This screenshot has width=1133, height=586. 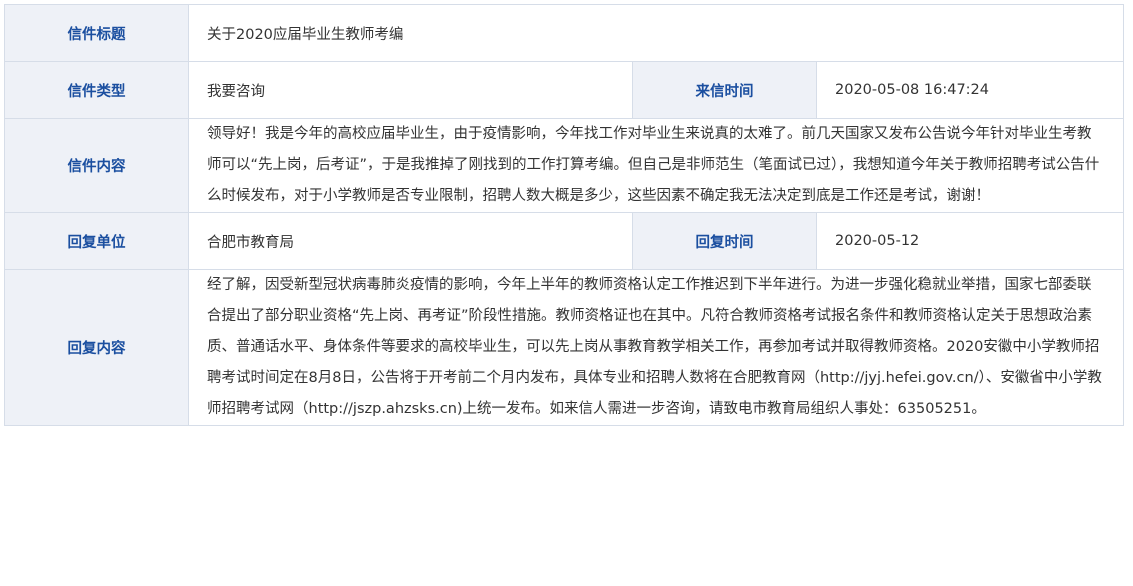 What do you see at coordinates (410, 241) in the screenshot?
I see `reply-unit-value: 合肥市教育局` at bounding box center [410, 241].